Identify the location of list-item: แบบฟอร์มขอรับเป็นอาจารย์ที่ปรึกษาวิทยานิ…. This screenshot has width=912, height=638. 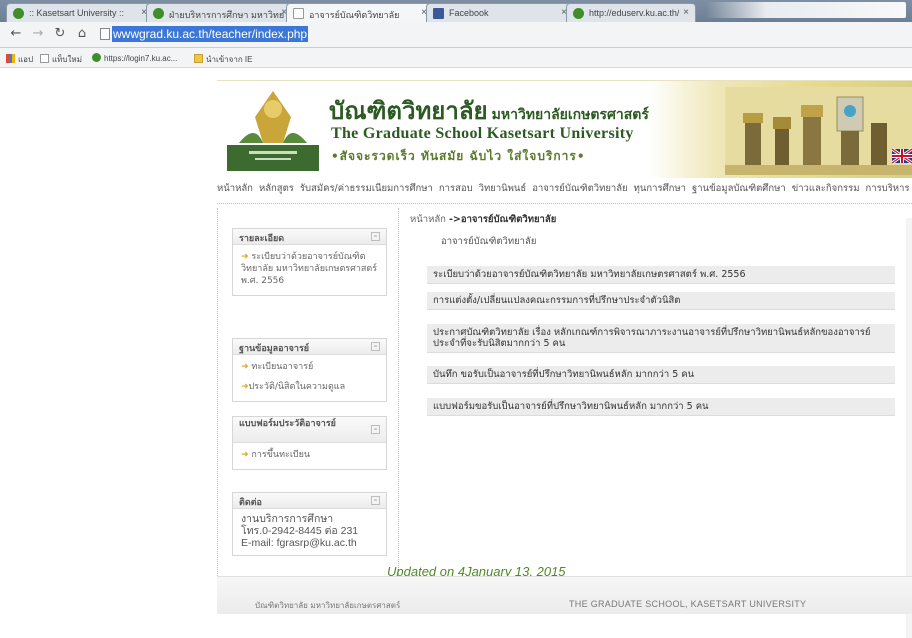
(661, 407).